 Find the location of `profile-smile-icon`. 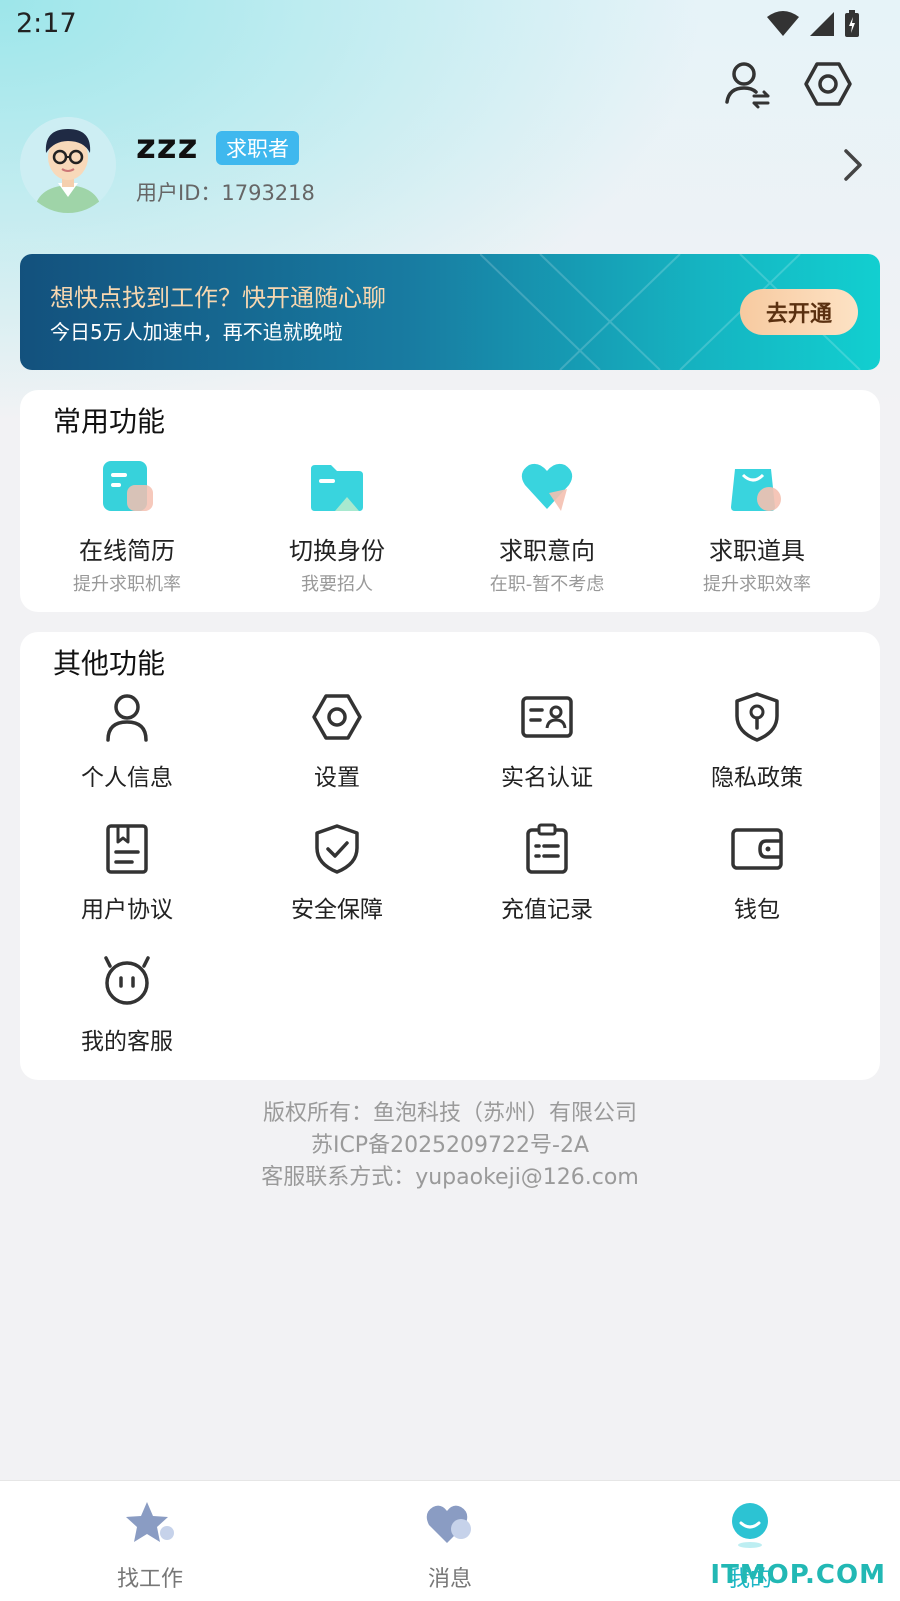

profile-smile-icon is located at coordinates (750, 1525).